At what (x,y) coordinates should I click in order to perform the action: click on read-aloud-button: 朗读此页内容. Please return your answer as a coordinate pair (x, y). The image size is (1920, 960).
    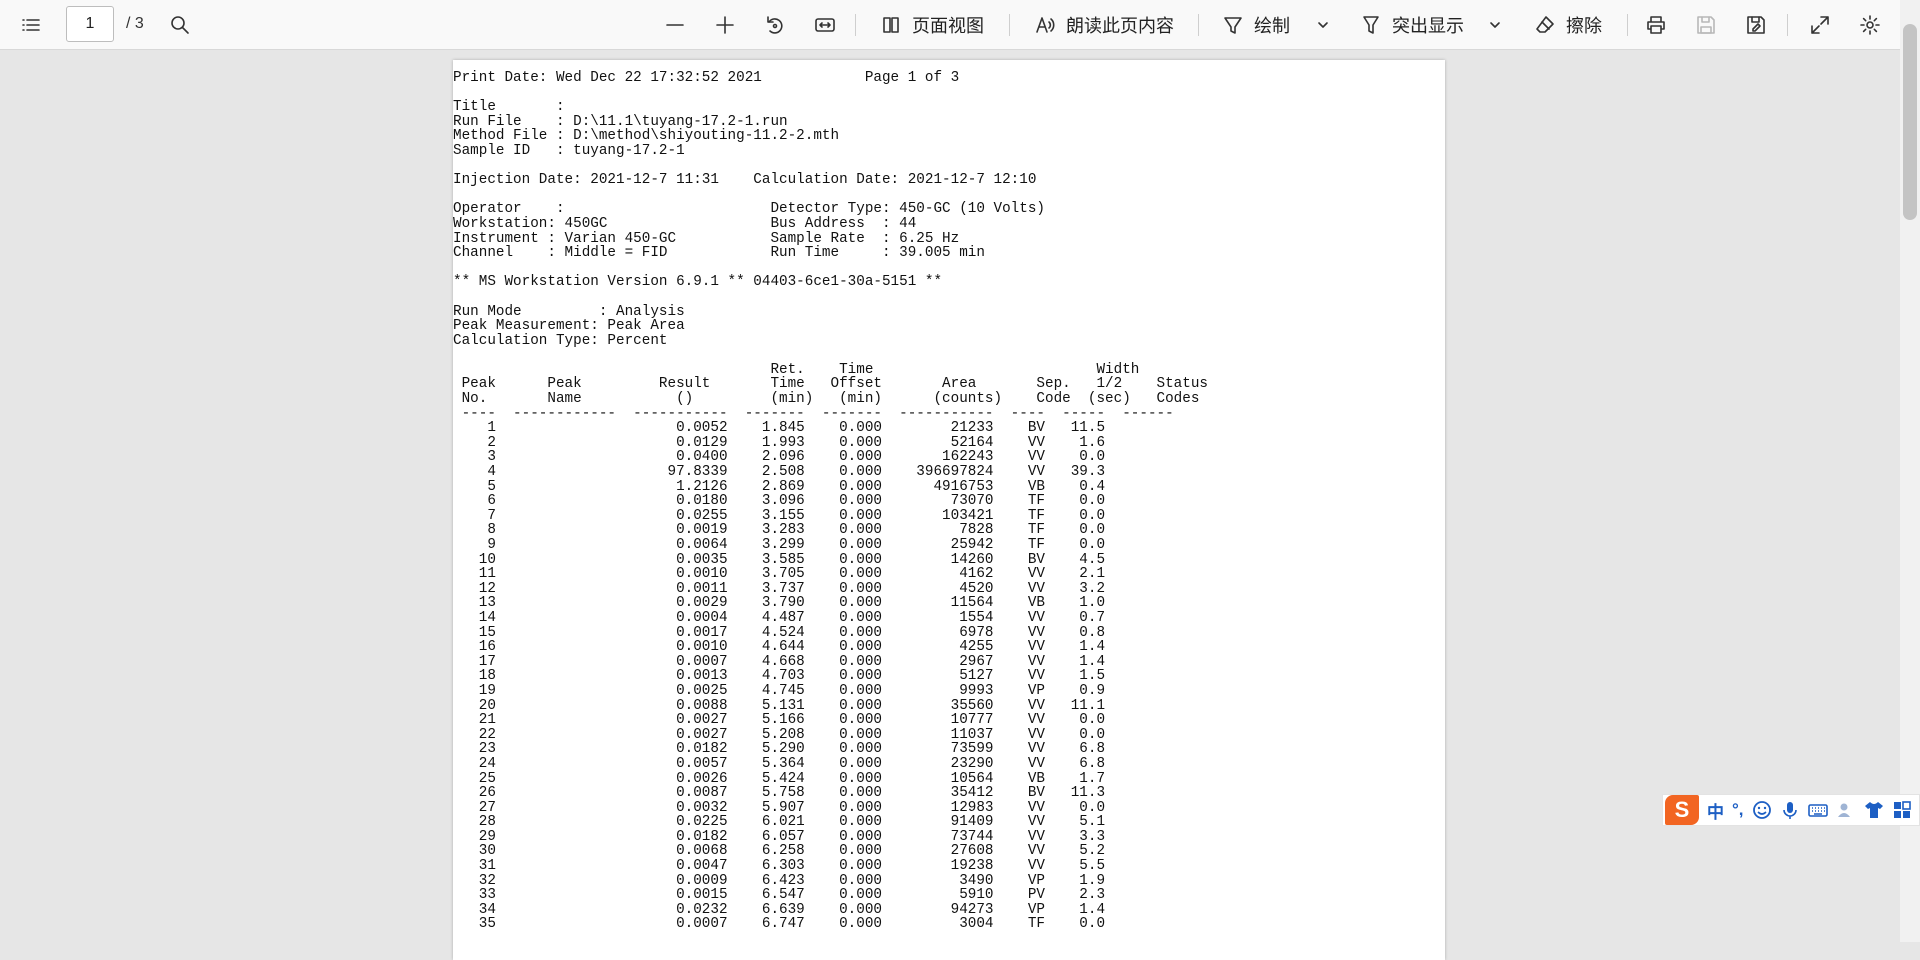
    Looking at the image, I should click on (1103, 25).